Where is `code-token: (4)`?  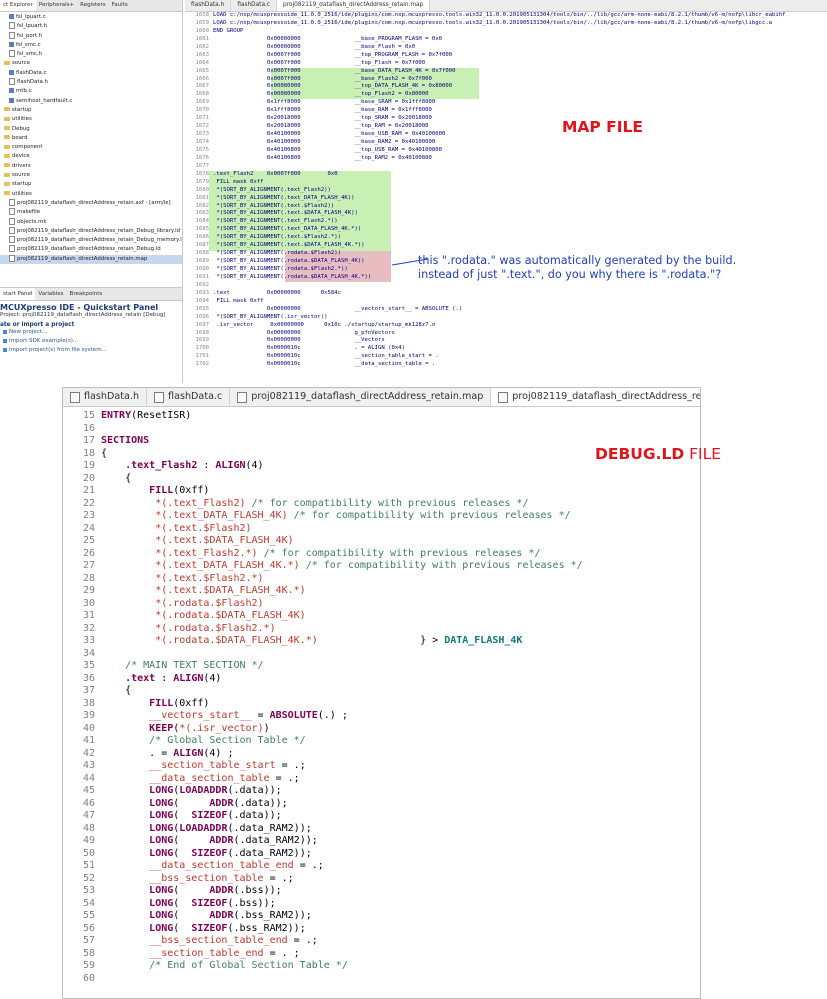 code-token: (4) is located at coordinates (254, 465).